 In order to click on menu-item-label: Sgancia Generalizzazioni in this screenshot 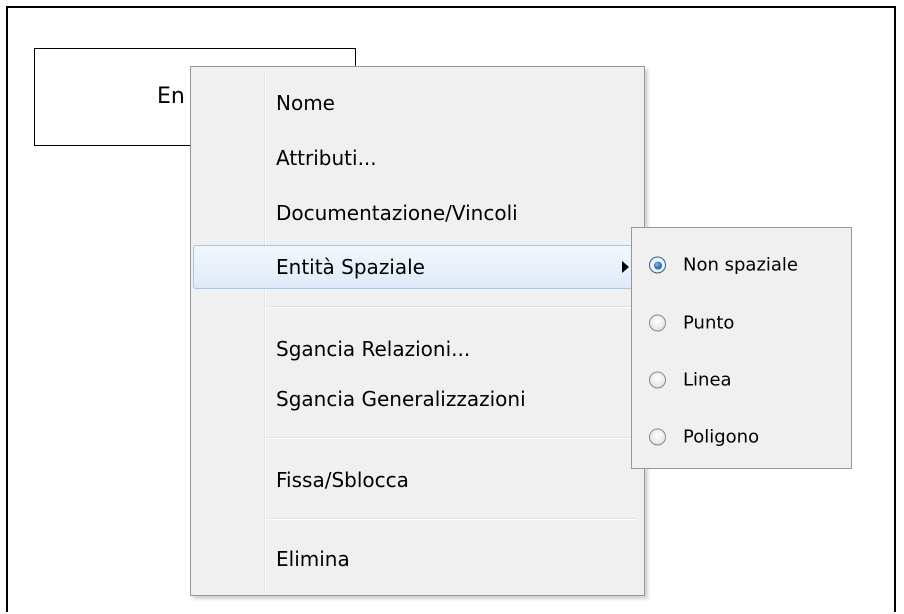, I will do `click(401, 399)`.